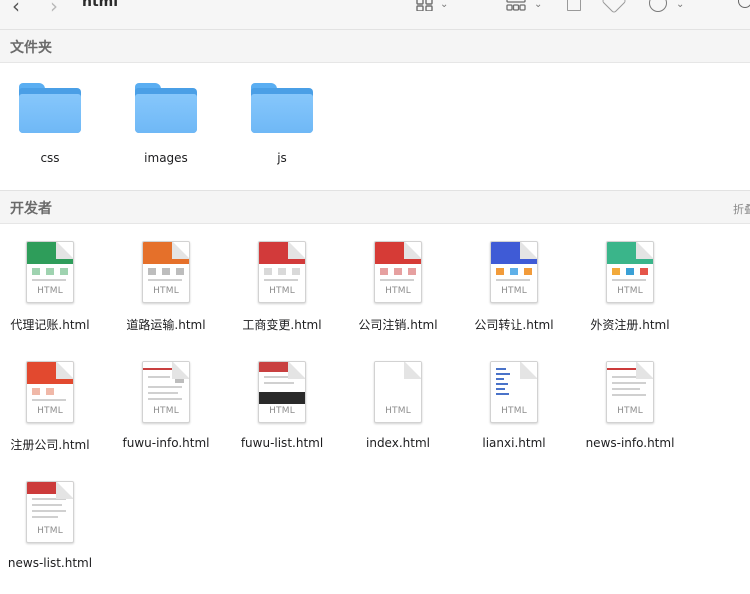 The width and height of the screenshot is (750, 594). What do you see at coordinates (50, 445) in the screenshot?
I see `file-name: 注册公司.html` at bounding box center [50, 445].